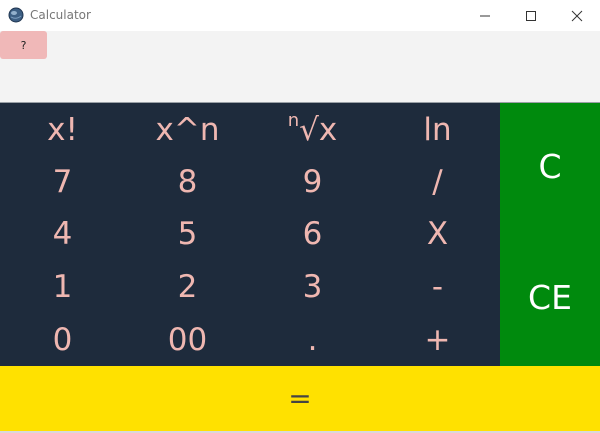 The height and width of the screenshot is (433, 600). I want to click on subtract-key: -, so click(437, 286).